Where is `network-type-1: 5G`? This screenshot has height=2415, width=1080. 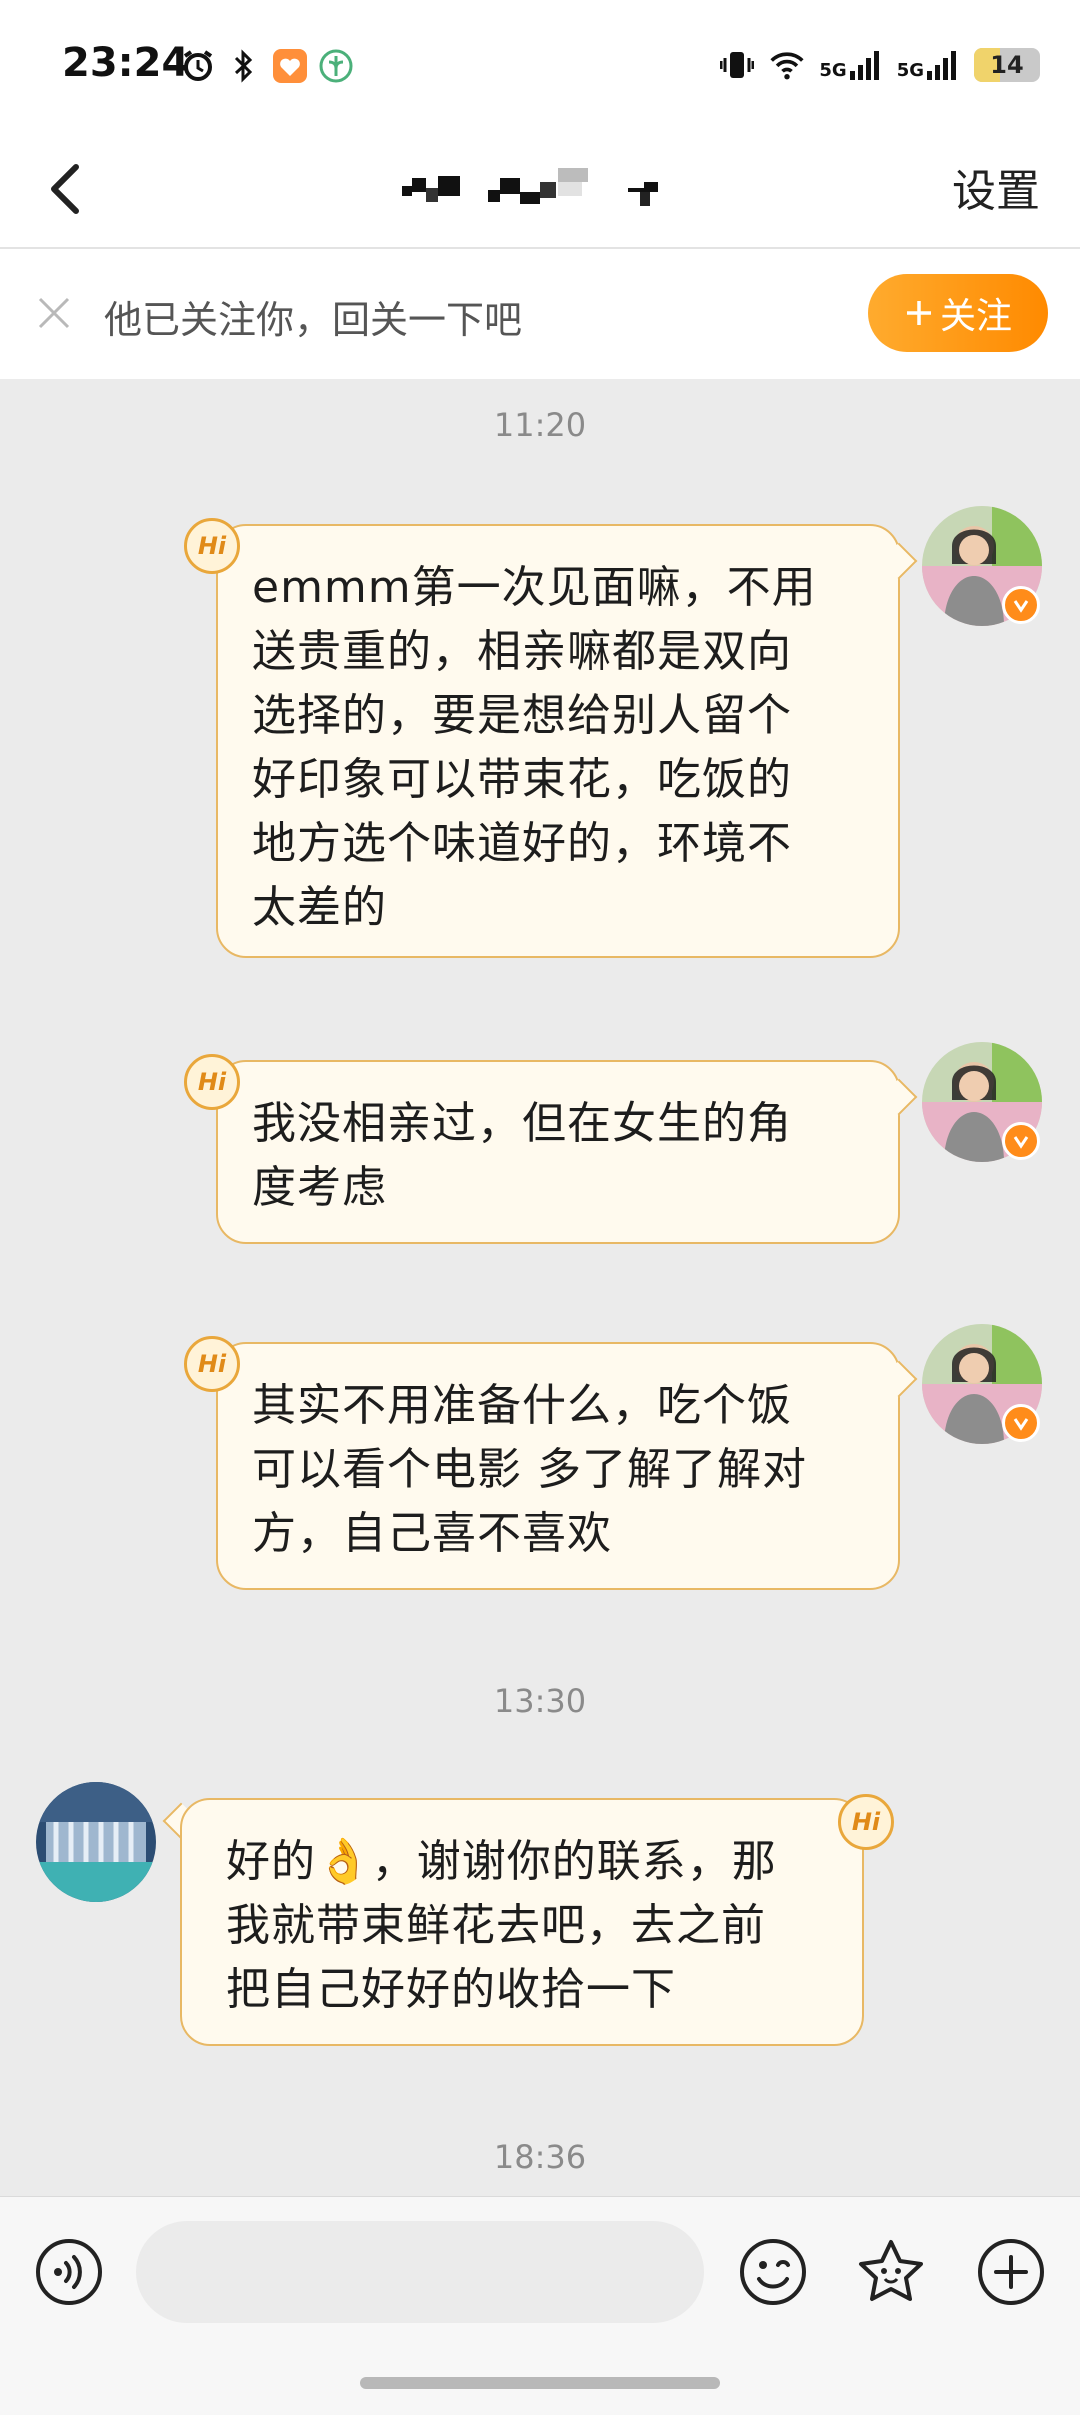
network-type-1: 5G is located at coordinates (833, 70).